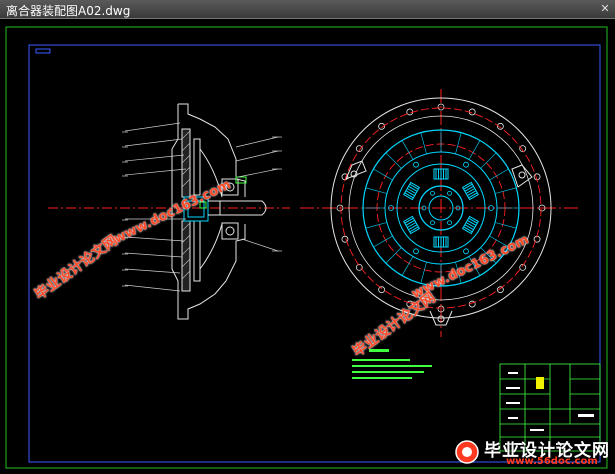  I want to click on window-title: 离合器装配图A02.dwg, so click(68, 11).